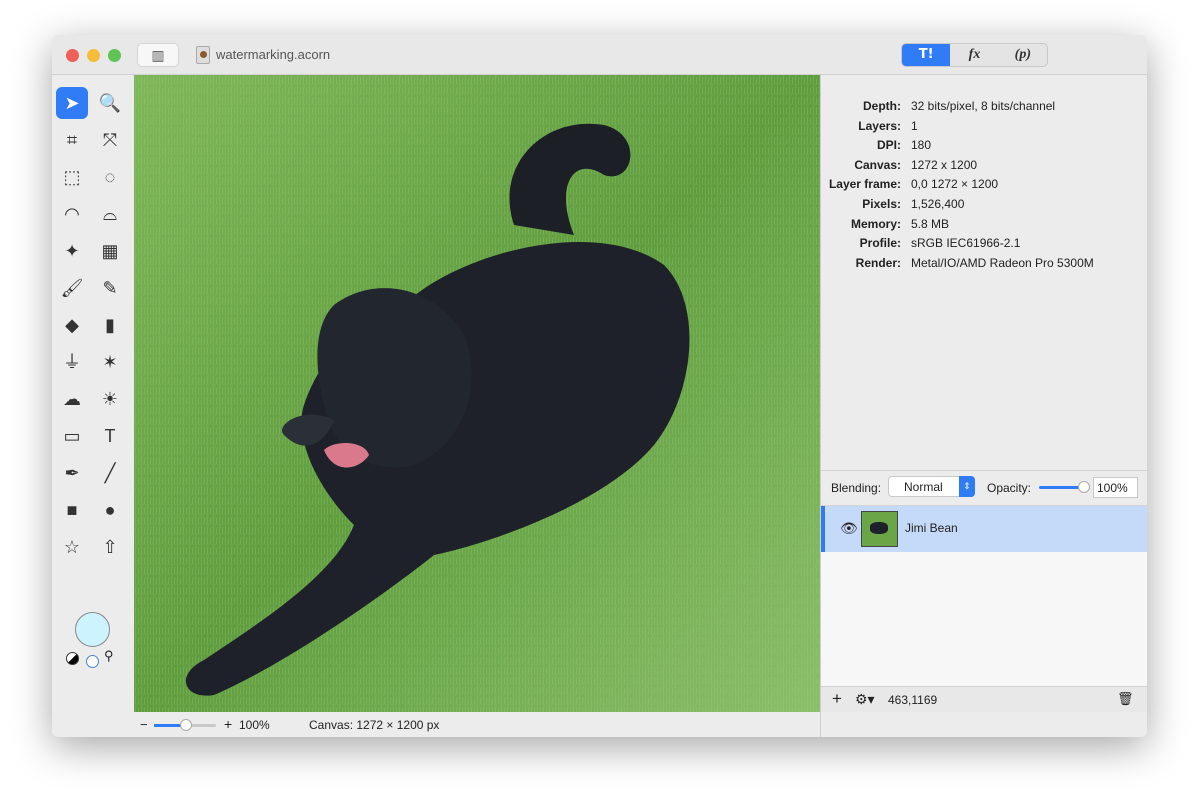 The height and width of the screenshot is (810, 1200). What do you see at coordinates (984, 596) in the screenshot?
I see `layers-list: 👁 Jimi Bean` at bounding box center [984, 596].